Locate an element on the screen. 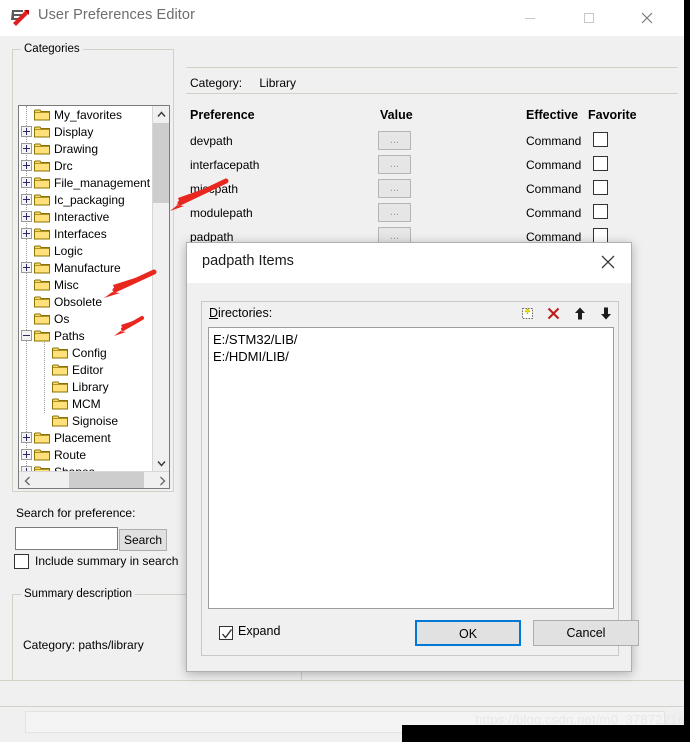 Image resolution: width=690 pixels, height=742 pixels. column-header-favorite: Favorite is located at coordinates (612, 115).